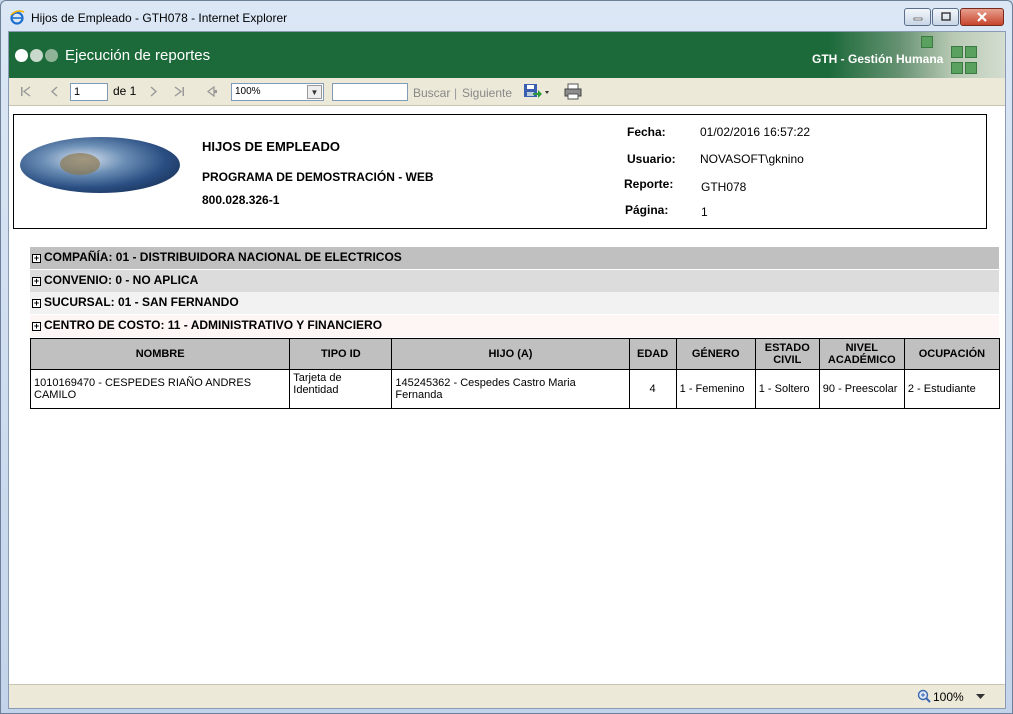  Describe the element at coordinates (431, 93) in the screenshot. I see `find-link: Buscar` at that location.